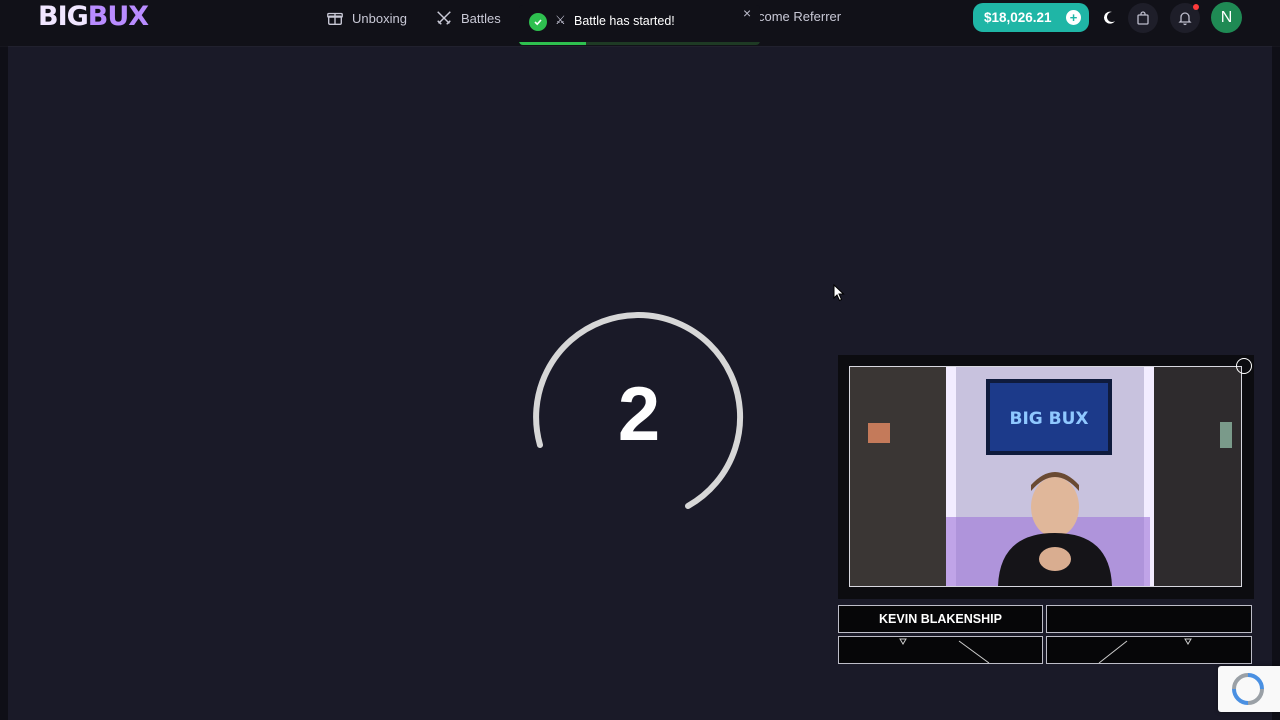 This screenshot has height=720, width=1280. I want to click on moon-icon, so click(1109, 17).